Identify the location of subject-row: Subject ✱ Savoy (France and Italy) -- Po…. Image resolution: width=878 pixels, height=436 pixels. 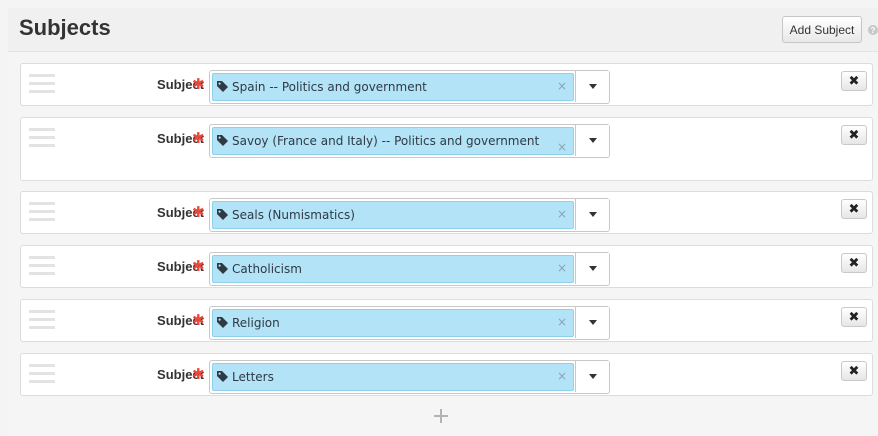
(446, 149).